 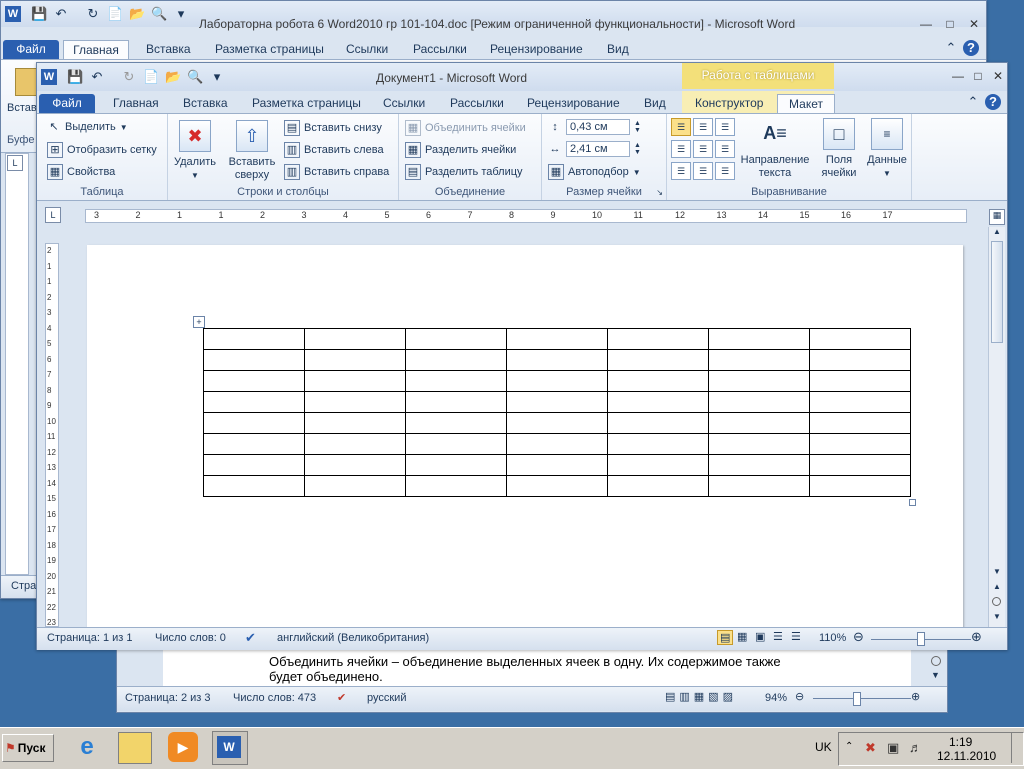 I want to click on cell-margins-button: □ Поля ячейки, so click(x=839, y=149).